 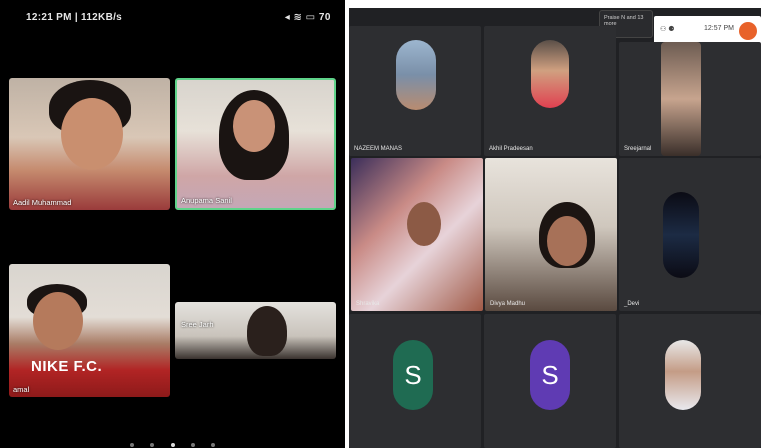 What do you see at coordinates (89, 330) in the screenshot?
I see `video-tile-amal: NIKE F.C. amal` at bounding box center [89, 330].